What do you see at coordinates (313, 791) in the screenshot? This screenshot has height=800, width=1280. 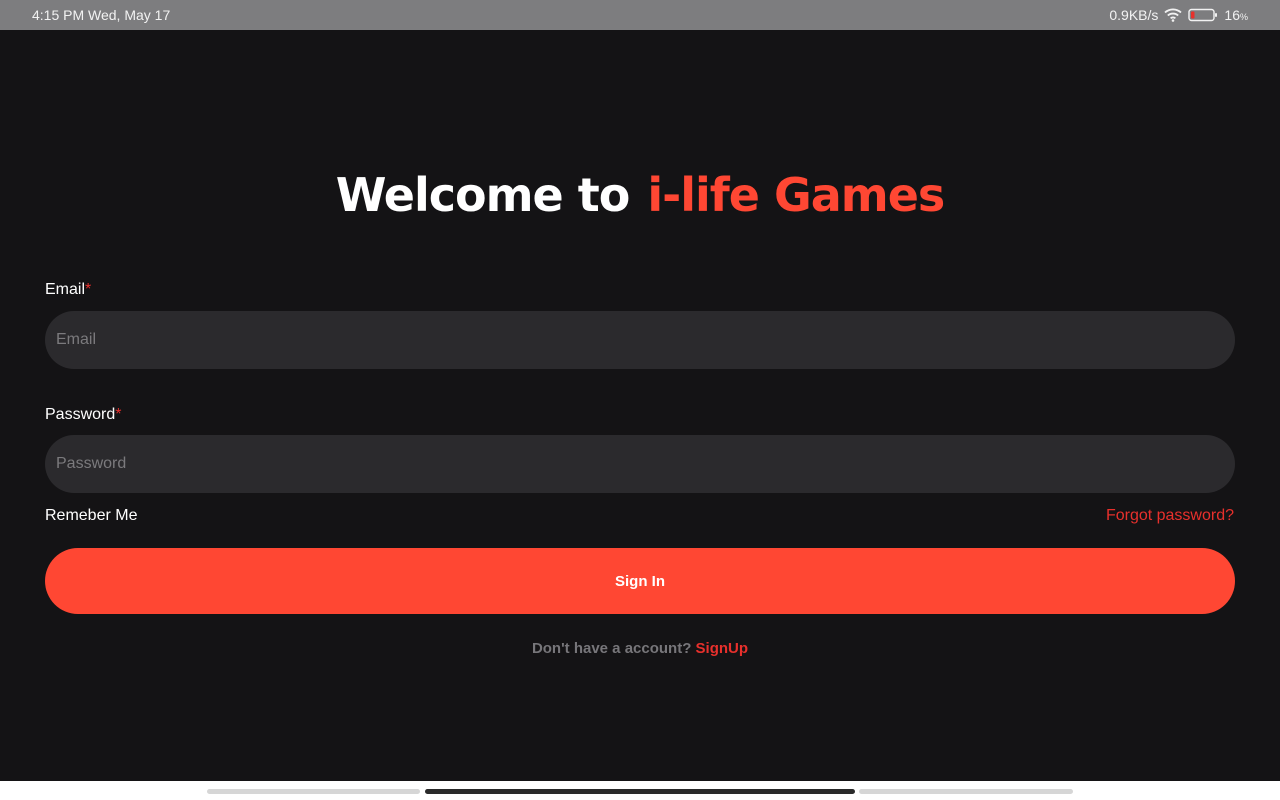 I see `left-window-handle` at bounding box center [313, 791].